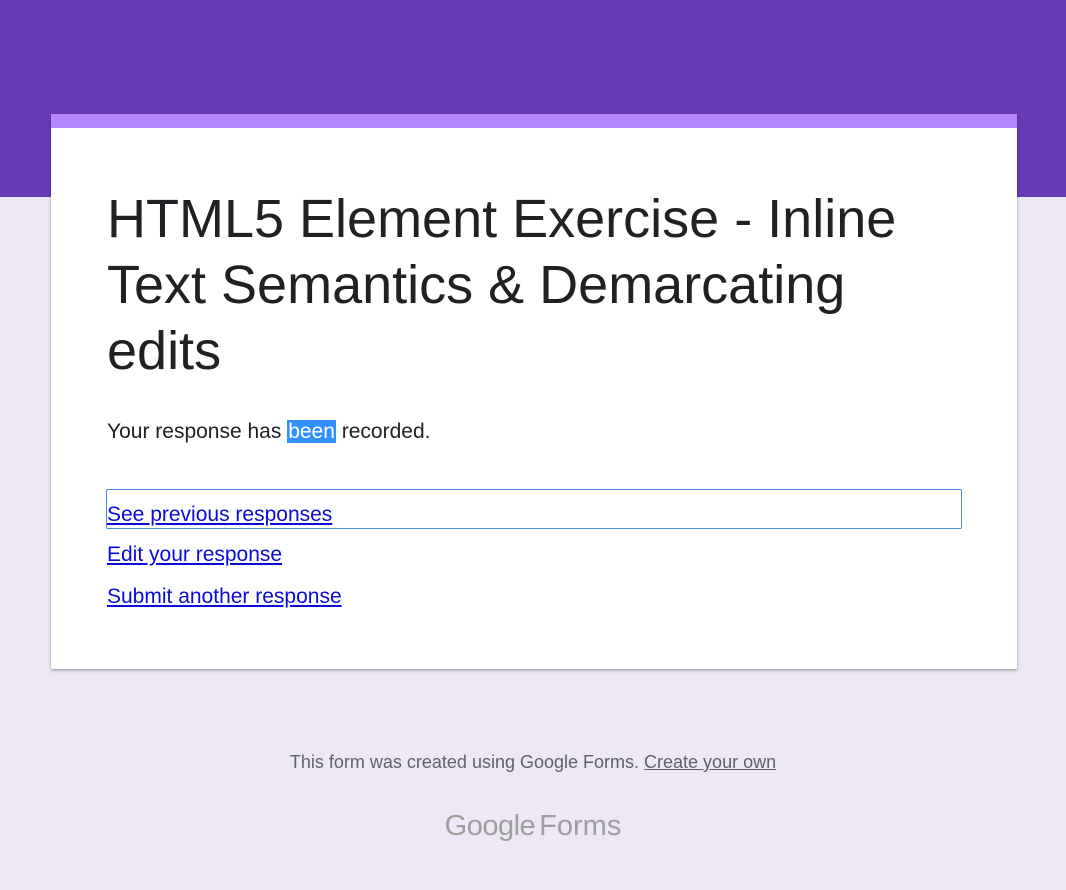  Describe the element at coordinates (490, 826) in the screenshot. I see `logo-google-text: Google` at that location.